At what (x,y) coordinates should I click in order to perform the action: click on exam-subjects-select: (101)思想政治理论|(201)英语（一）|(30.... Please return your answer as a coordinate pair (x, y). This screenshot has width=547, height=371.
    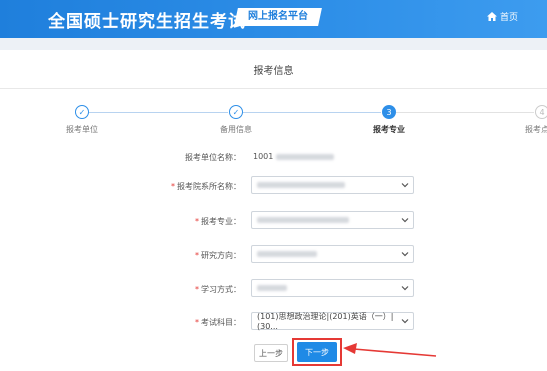
    Looking at the image, I should click on (332, 321).